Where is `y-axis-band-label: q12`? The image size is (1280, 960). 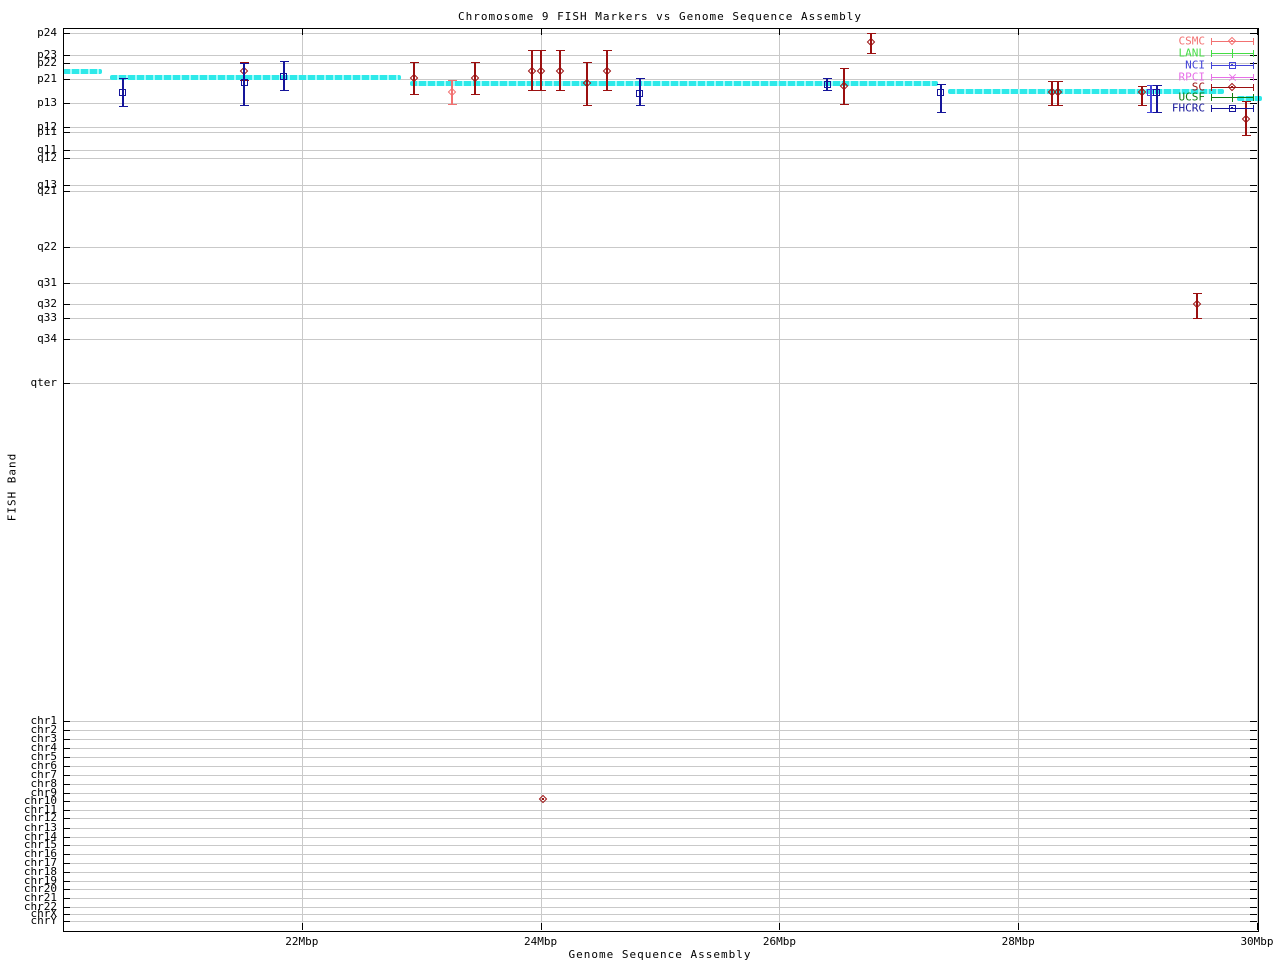 y-axis-band-label: q12 is located at coordinates (47, 157).